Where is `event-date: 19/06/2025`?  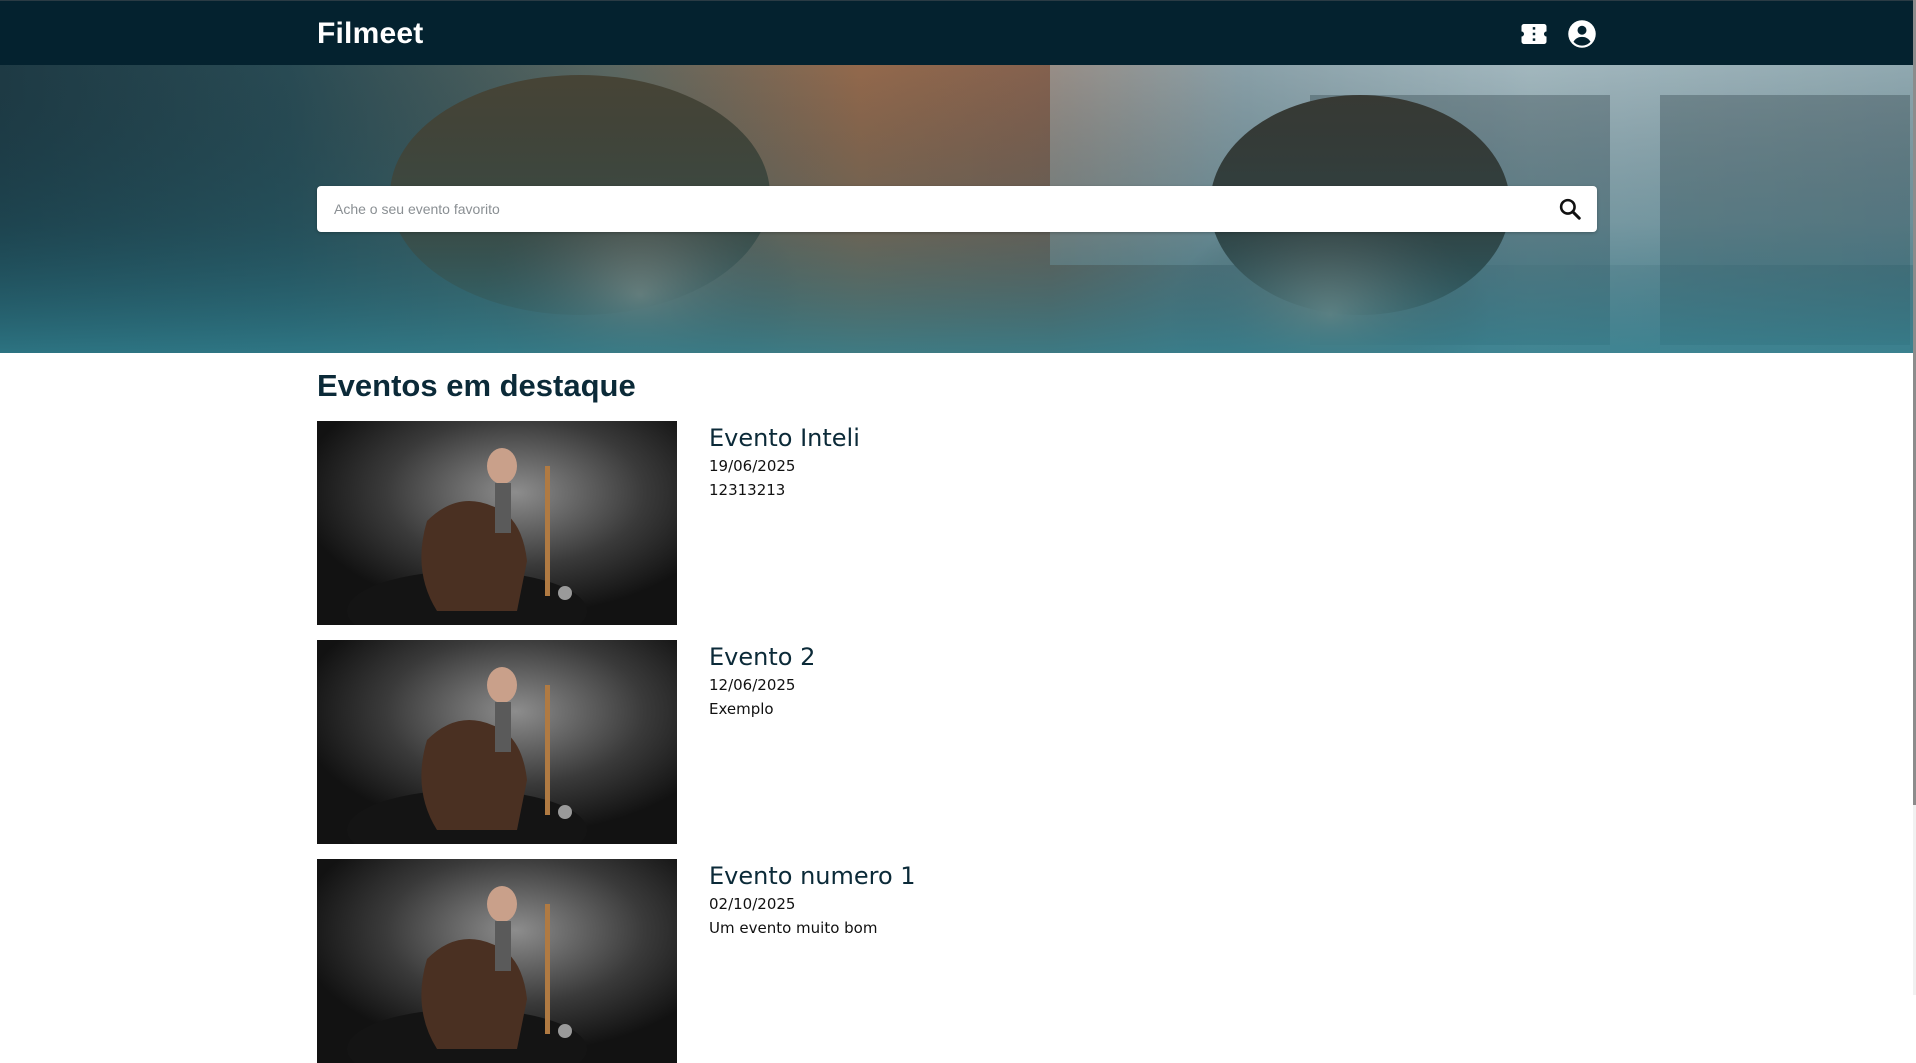 event-date: 19/06/2025 is located at coordinates (752, 466).